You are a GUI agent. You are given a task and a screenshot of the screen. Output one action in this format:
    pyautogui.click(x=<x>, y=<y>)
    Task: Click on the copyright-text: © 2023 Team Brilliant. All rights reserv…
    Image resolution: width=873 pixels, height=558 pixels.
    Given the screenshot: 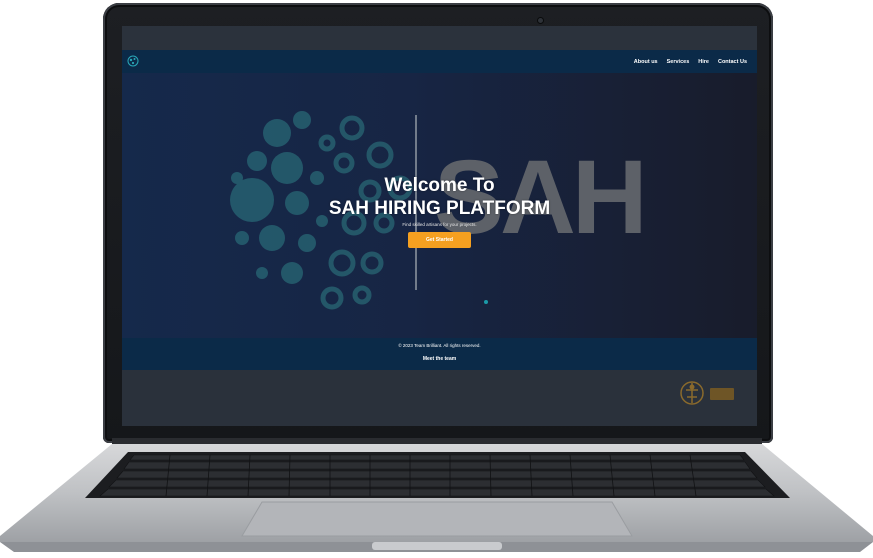 What is the action you would take?
    pyautogui.click(x=439, y=345)
    